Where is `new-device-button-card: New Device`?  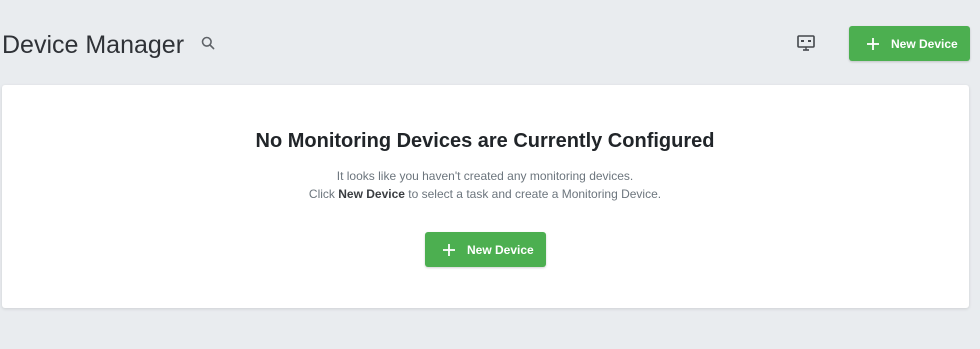 new-device-button-card: New Device is located at coordinates (485, 249).